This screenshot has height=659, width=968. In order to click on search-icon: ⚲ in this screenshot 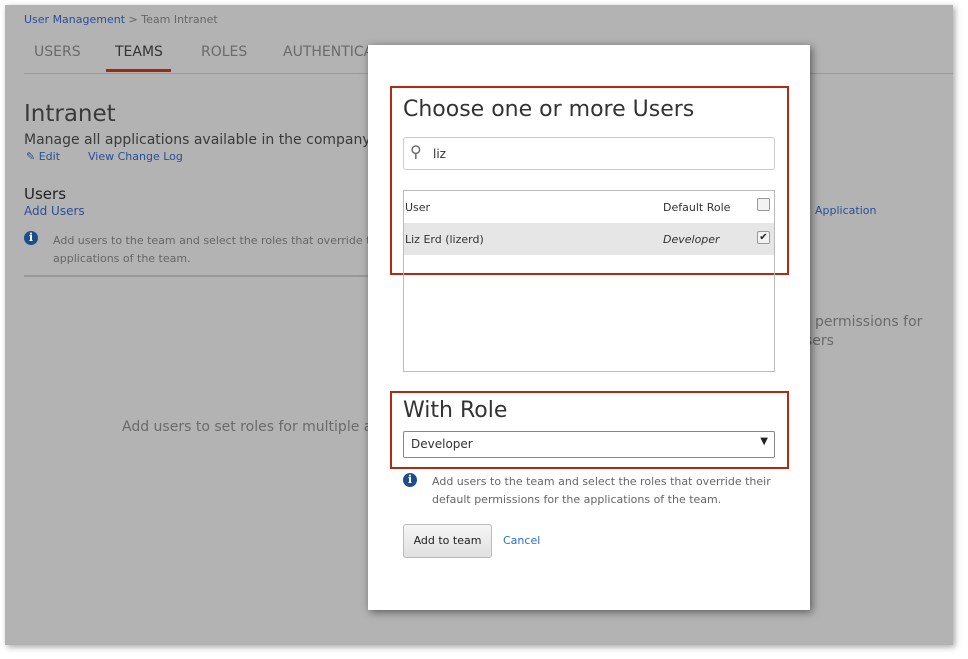, I will do `click(416, 151)`.